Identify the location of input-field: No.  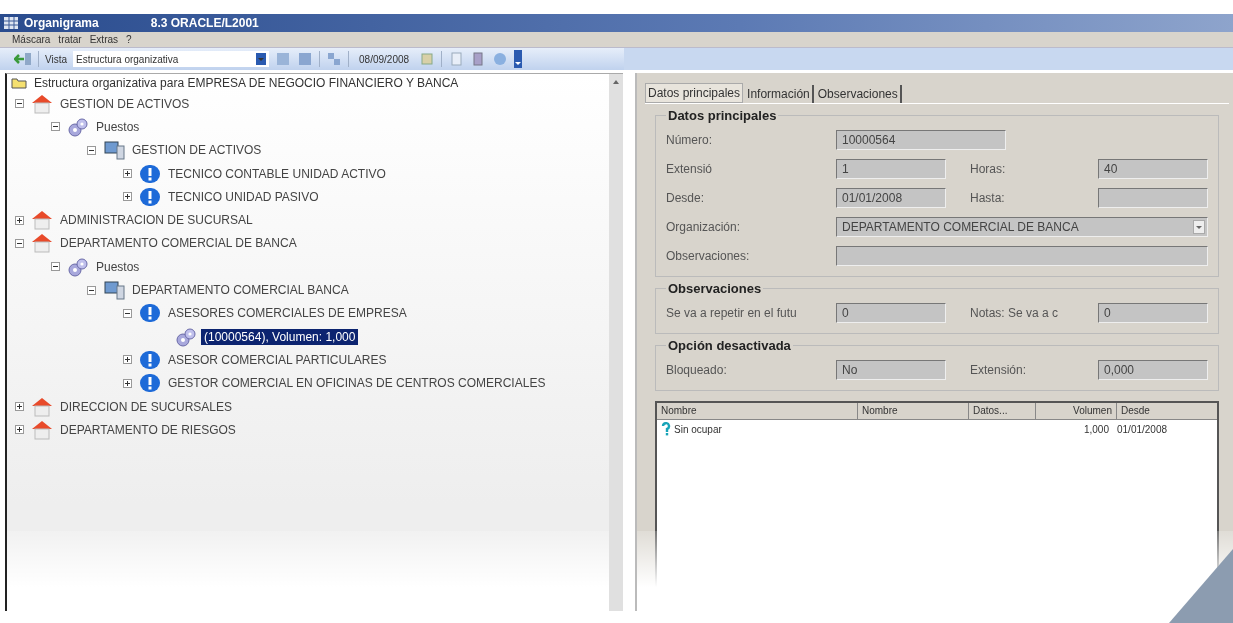
(891, 369).